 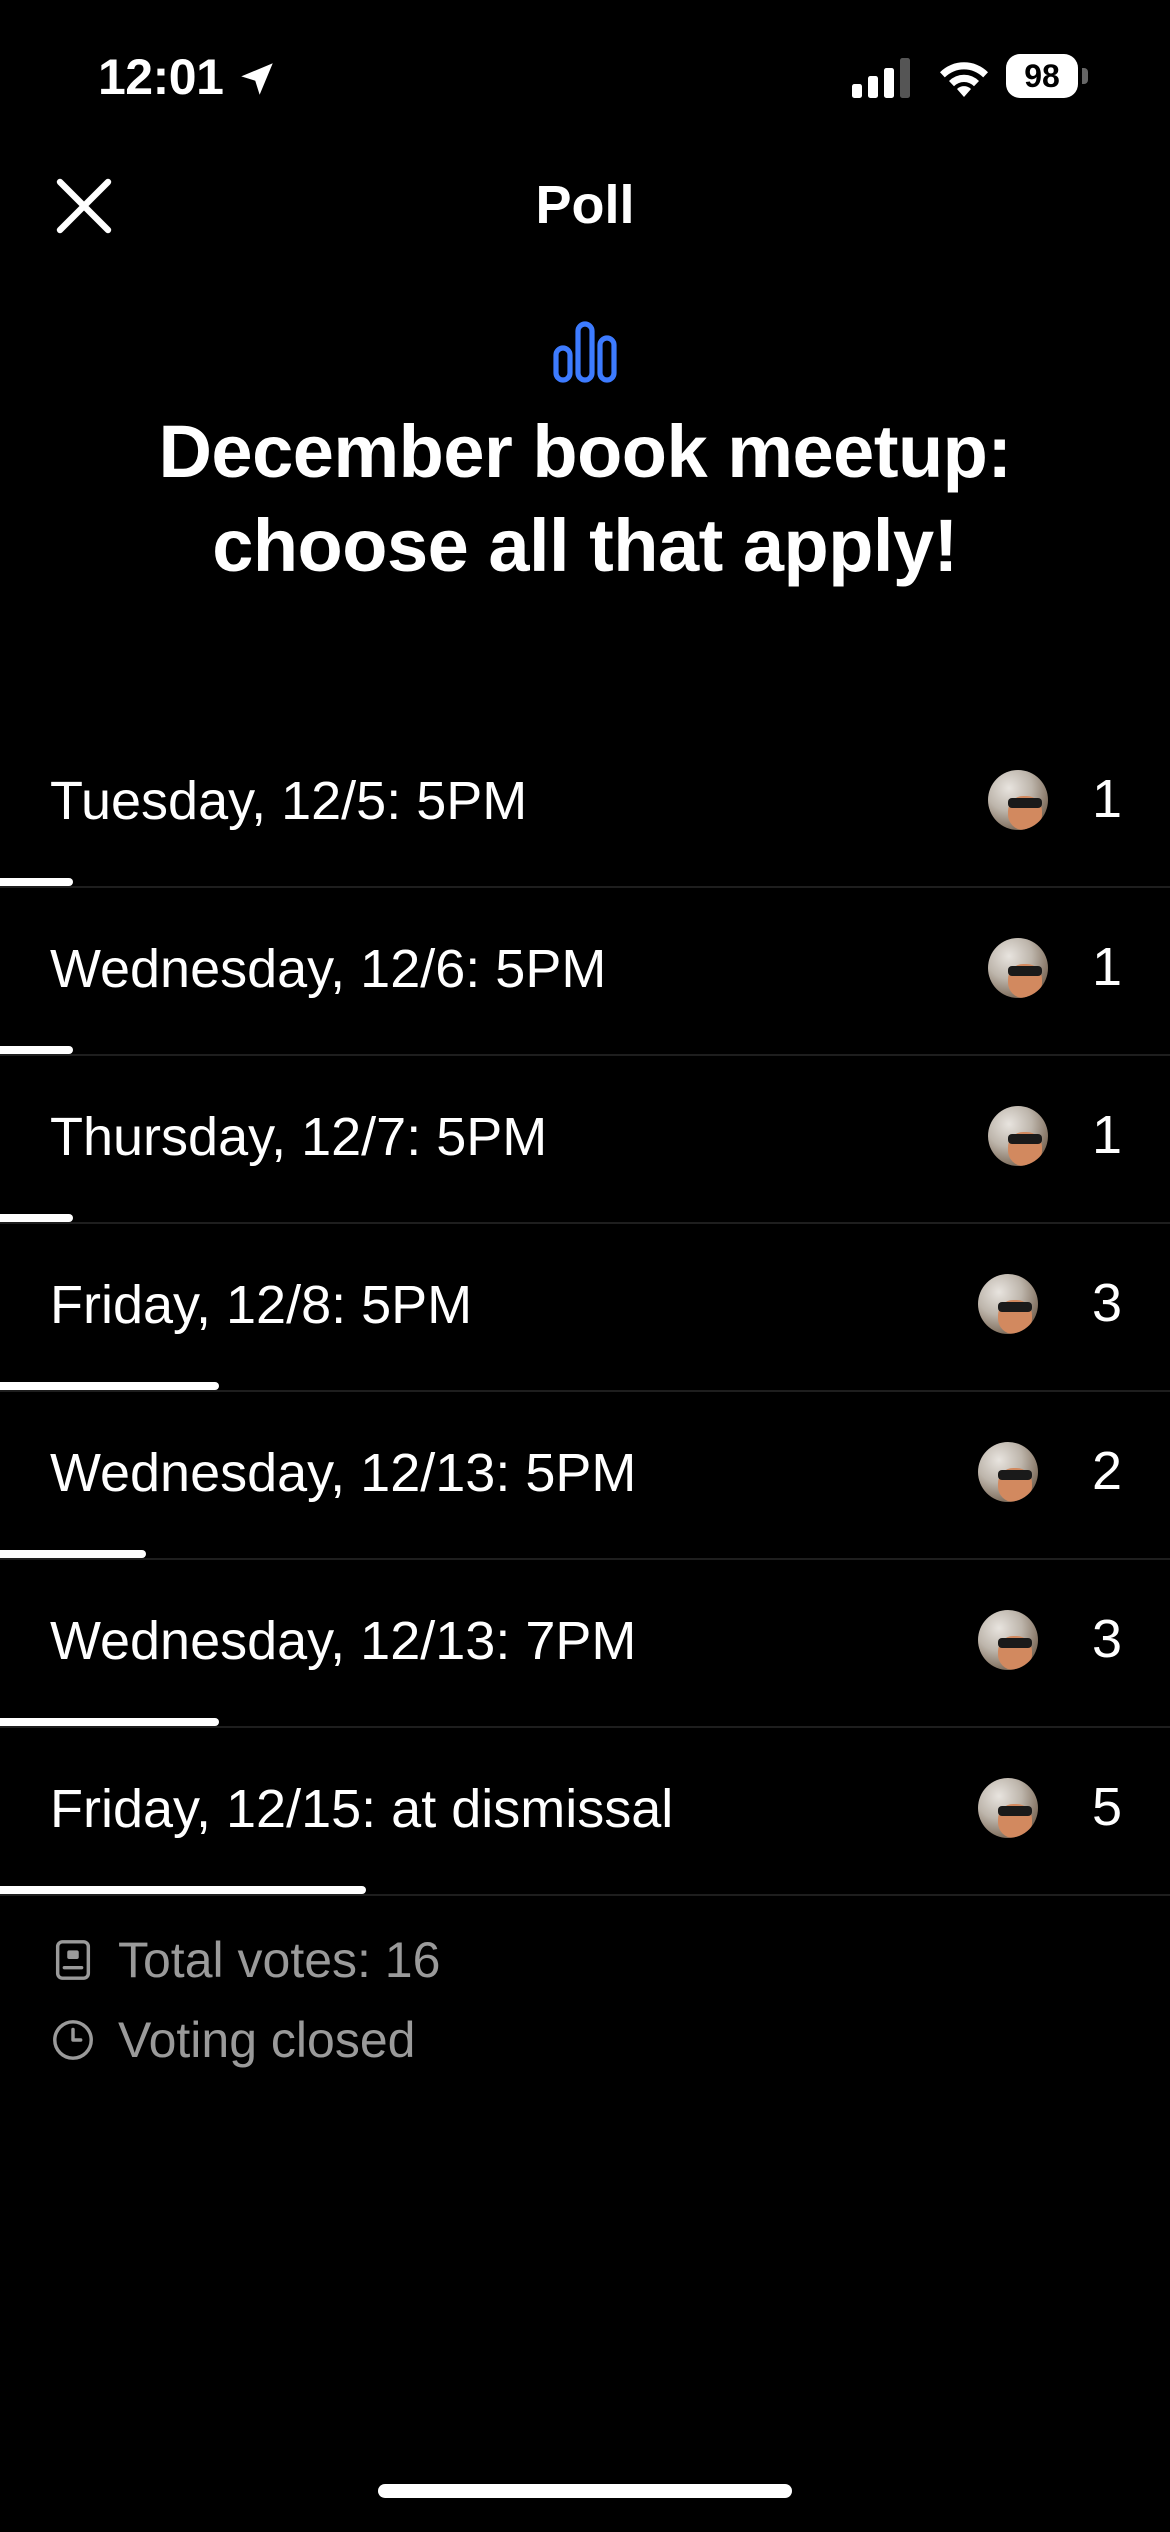 I want to click on poll-option: Tuesday, 12/5: 5PM 1, so click(x=585, y=804).